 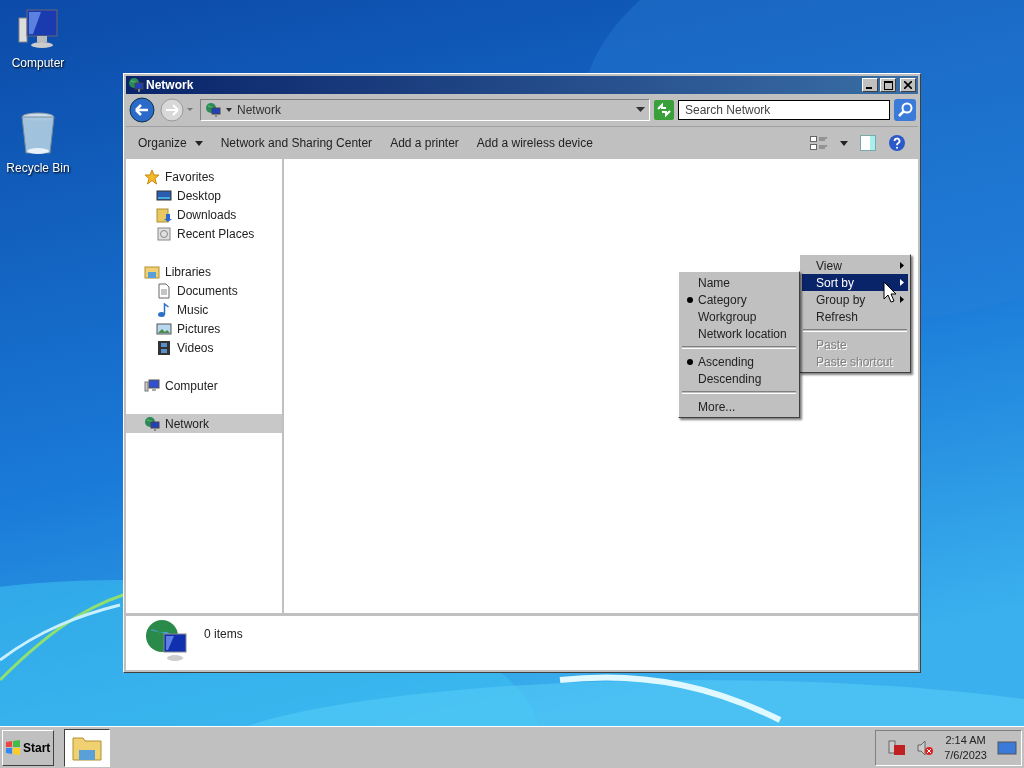 What do you see at coordinates (204, 271) in the screenshot?
I see `nav-item: Libraries` at bounding box center [204, 271].